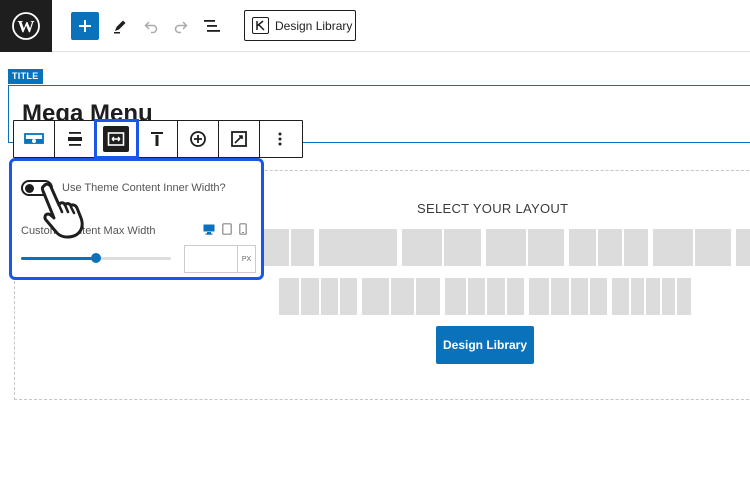 This screenshot has width=750, height=500. I want to click on add-circle-icon, so click(198, 139).